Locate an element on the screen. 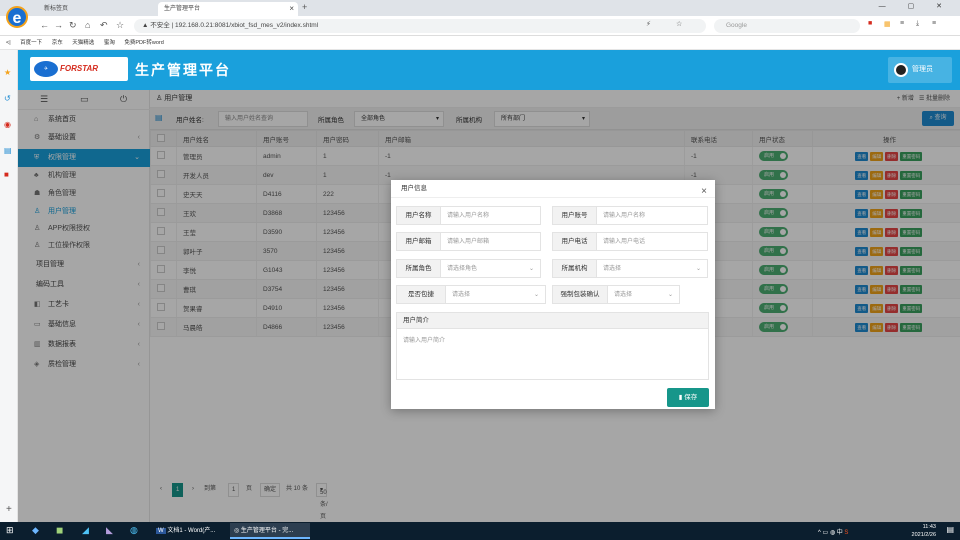 The image size is (960, 540). tab-label: 新标签页 is located at coordinates (56, 9).